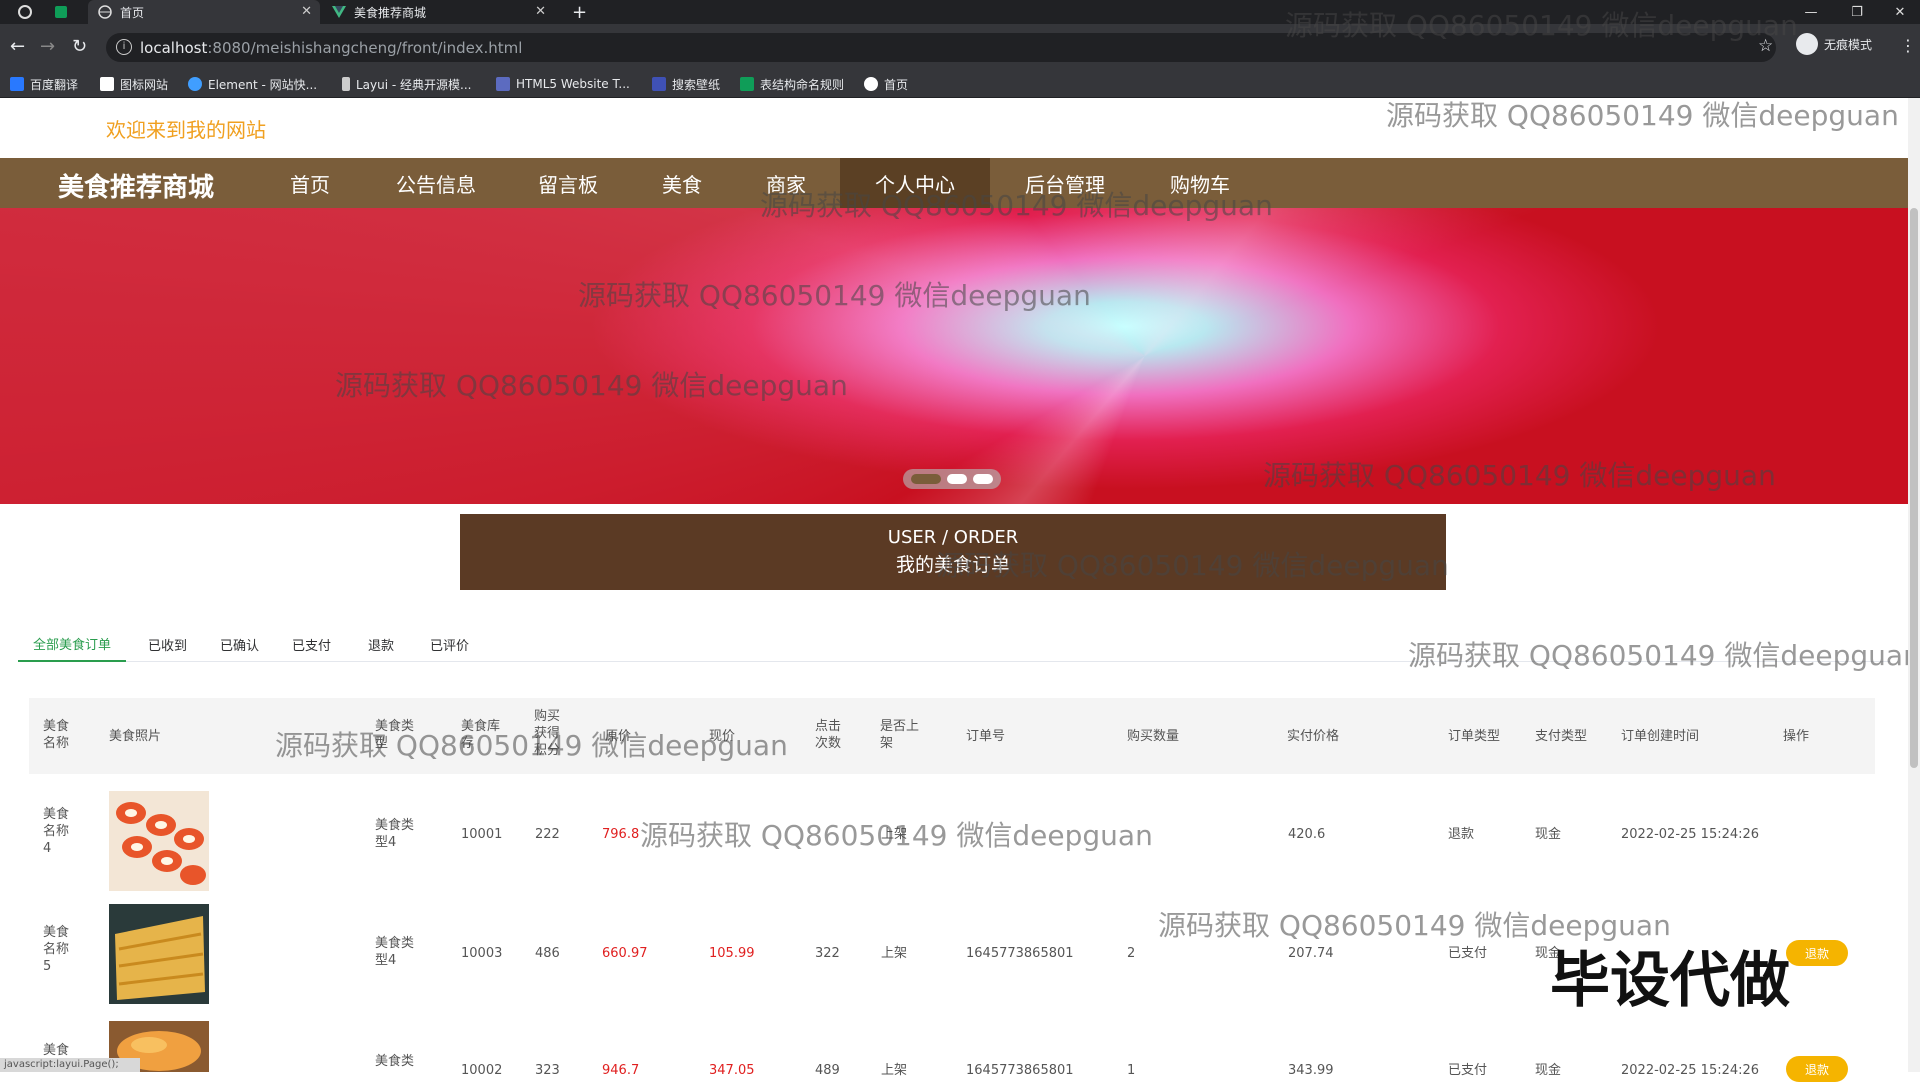 This screenshot has height=1082, width=1920. Describe the element at coordinates (132, 12) in the screenshot. I see `tab-title: 首页` at that location.